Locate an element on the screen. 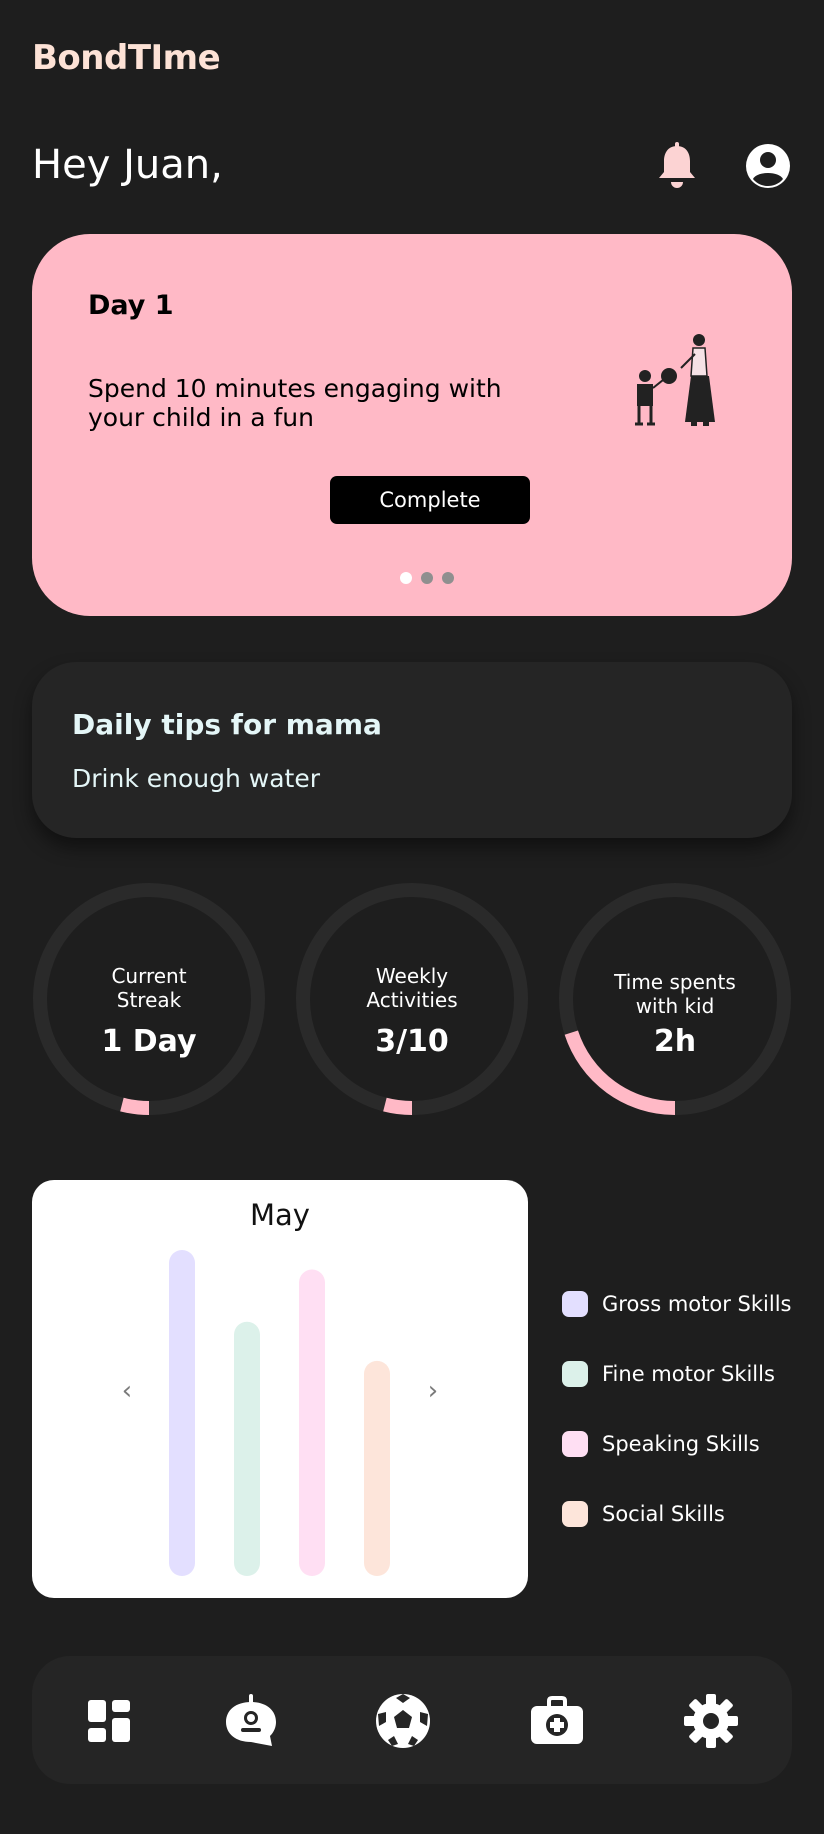 This screenshot has width=824, height=1834. user-icon is located at coordinates (768, 166).